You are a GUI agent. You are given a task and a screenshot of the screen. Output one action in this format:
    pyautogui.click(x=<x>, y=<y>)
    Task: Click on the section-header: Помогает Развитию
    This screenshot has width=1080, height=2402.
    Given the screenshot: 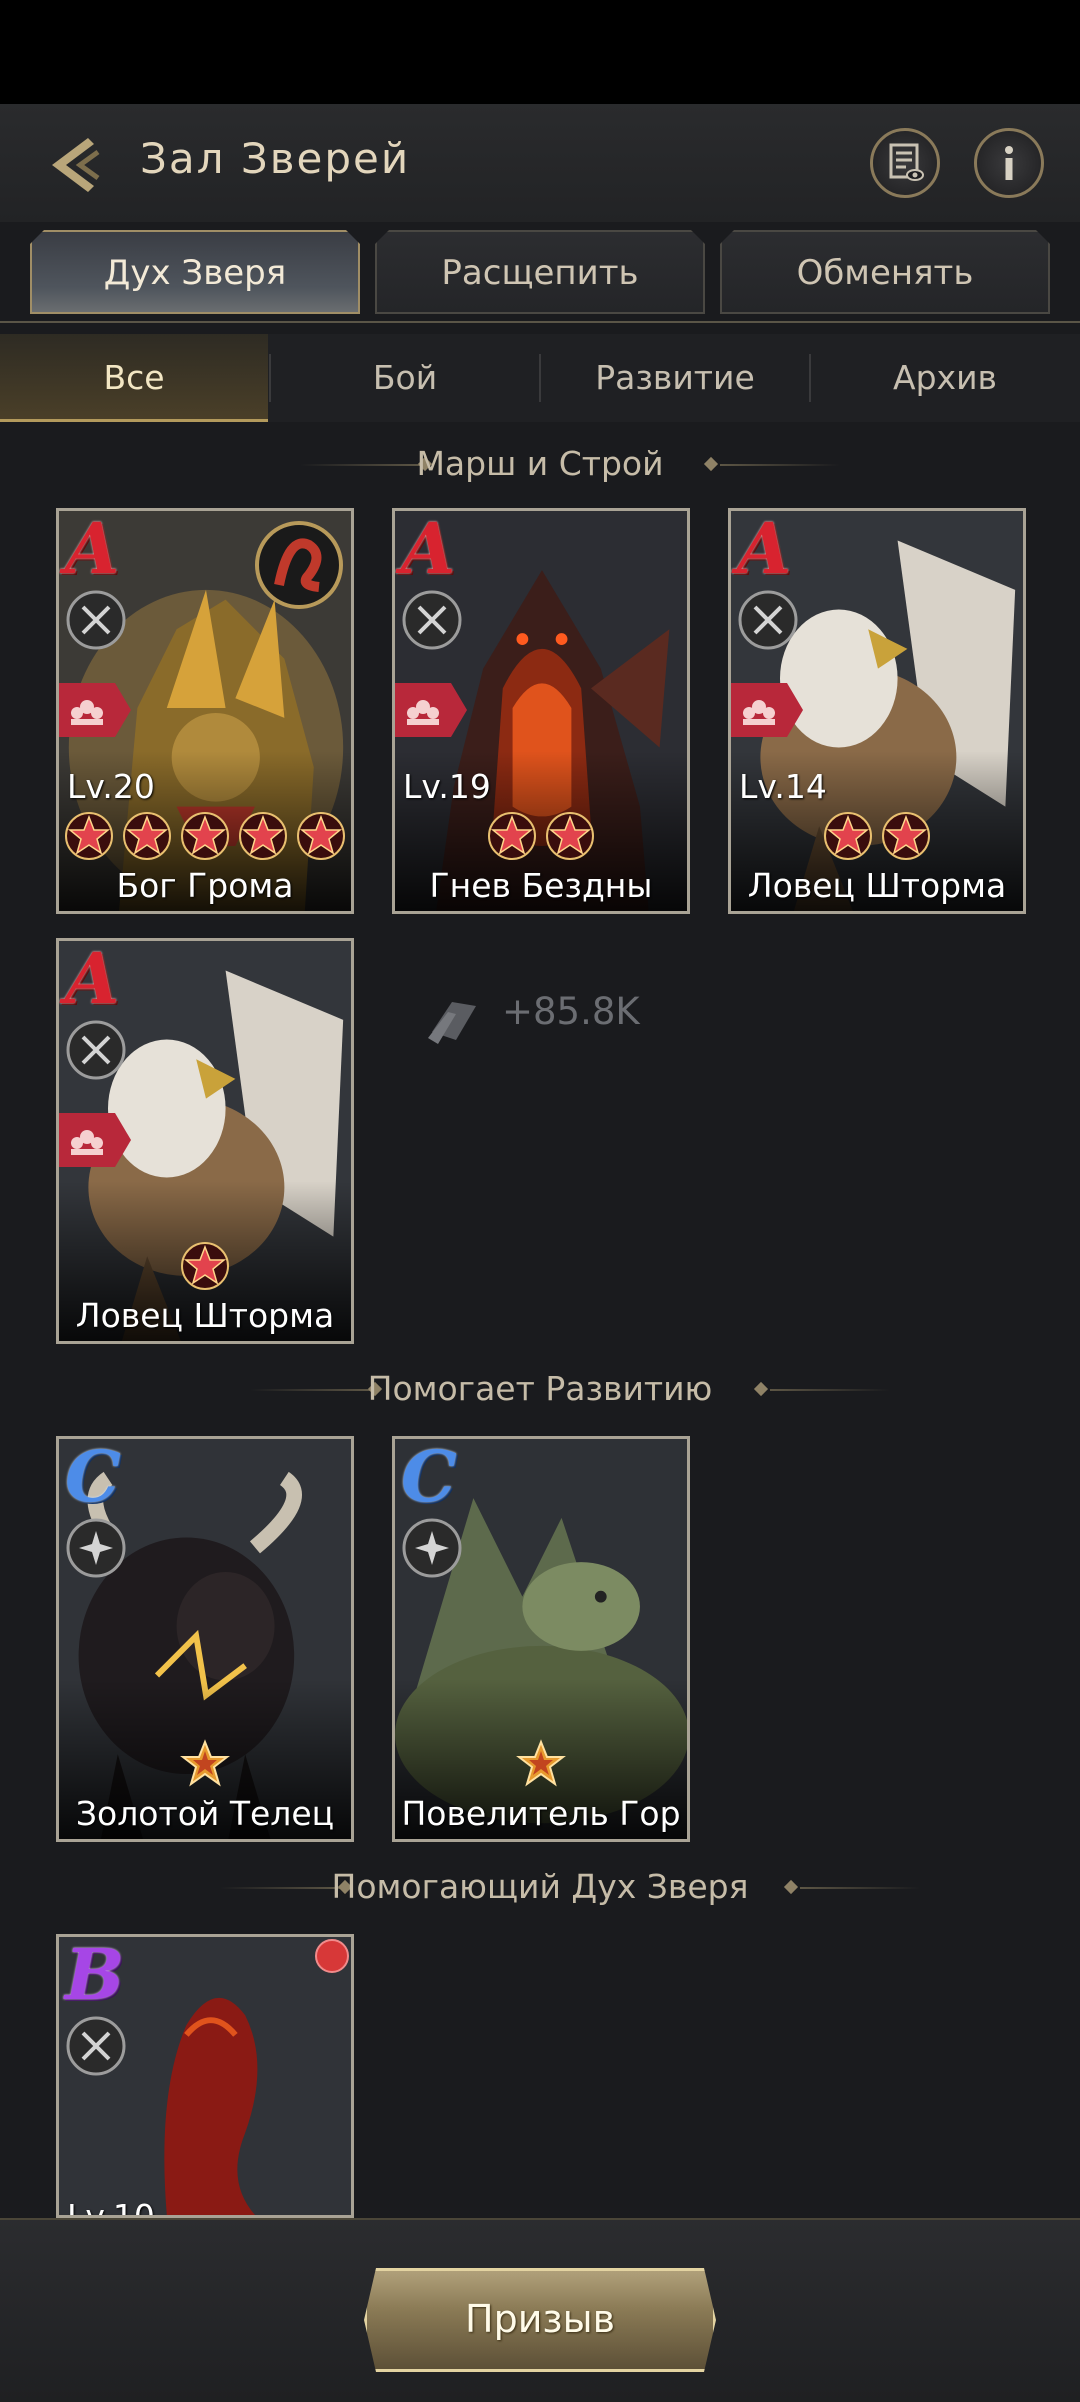 What is the action you would take?
    pyautogui.click(x=540, y=1390)
    